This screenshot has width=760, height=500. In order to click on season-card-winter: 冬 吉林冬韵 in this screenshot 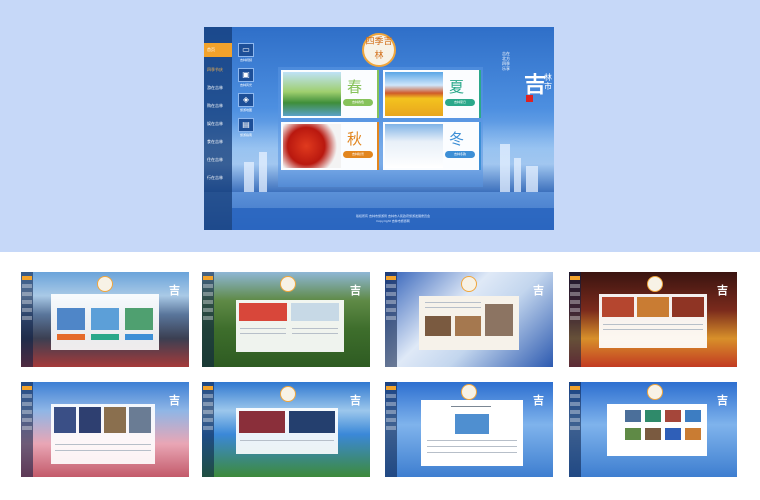, I will do `click(432, 146)`.